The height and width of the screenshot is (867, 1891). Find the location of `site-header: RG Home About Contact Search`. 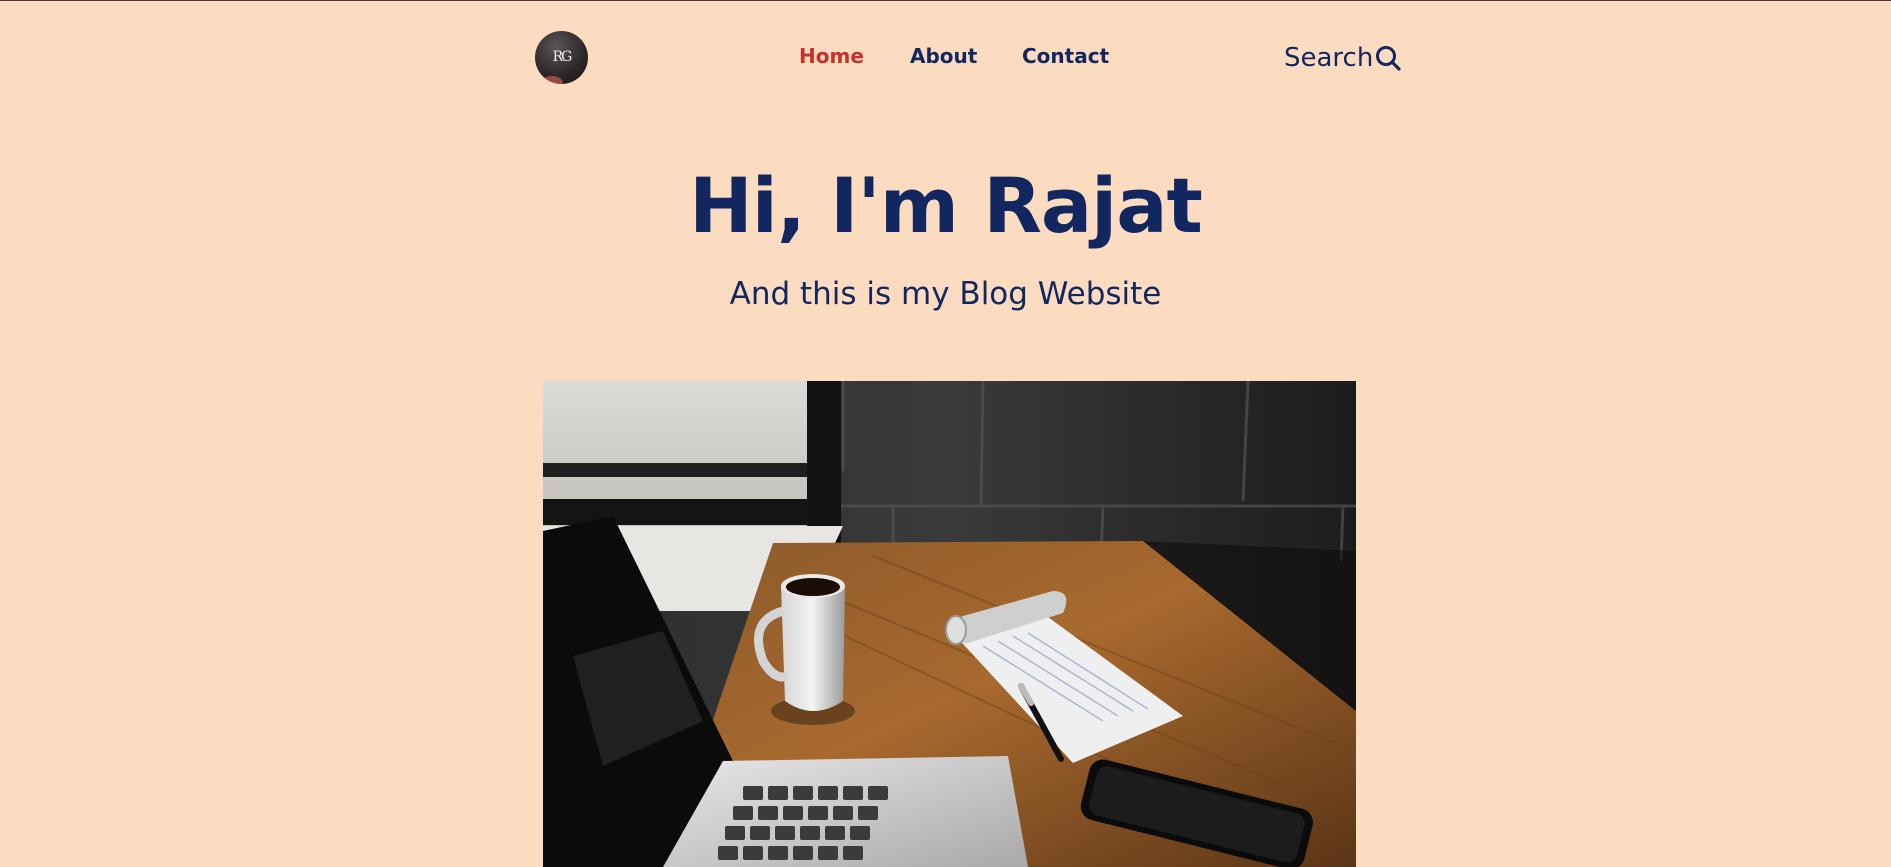

site-header: RG Home About Contact Search is located at coordinates (945, 58).